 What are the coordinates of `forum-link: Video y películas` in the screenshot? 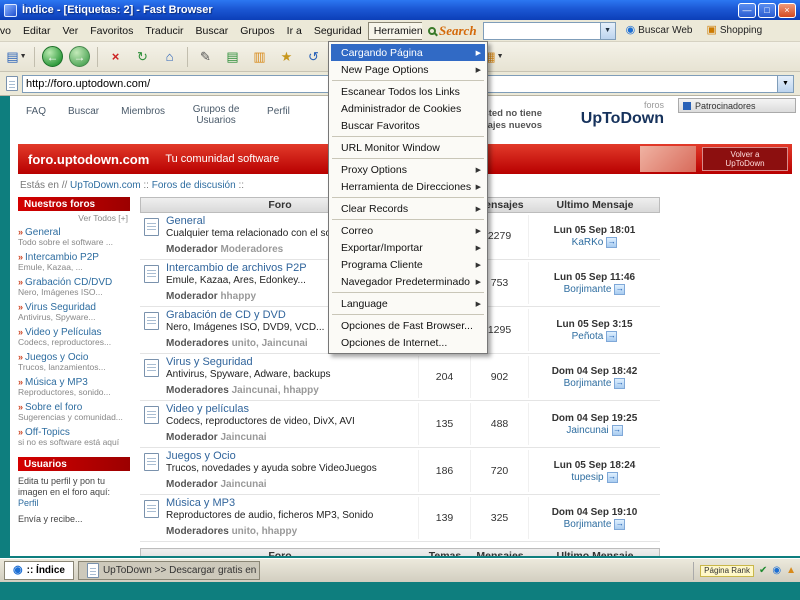 It's located at (289, 409).